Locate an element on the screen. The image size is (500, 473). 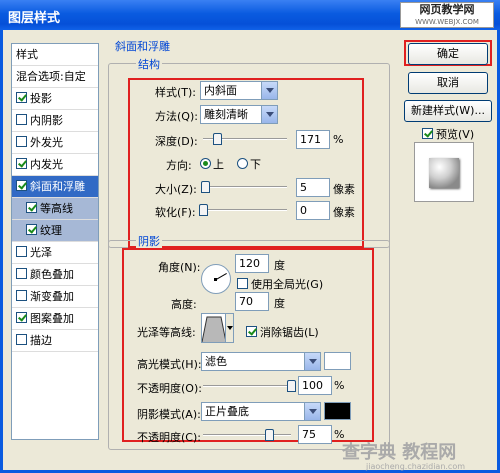
style-list-label: 混合选项:自定 is located at coordinates (51, 76).